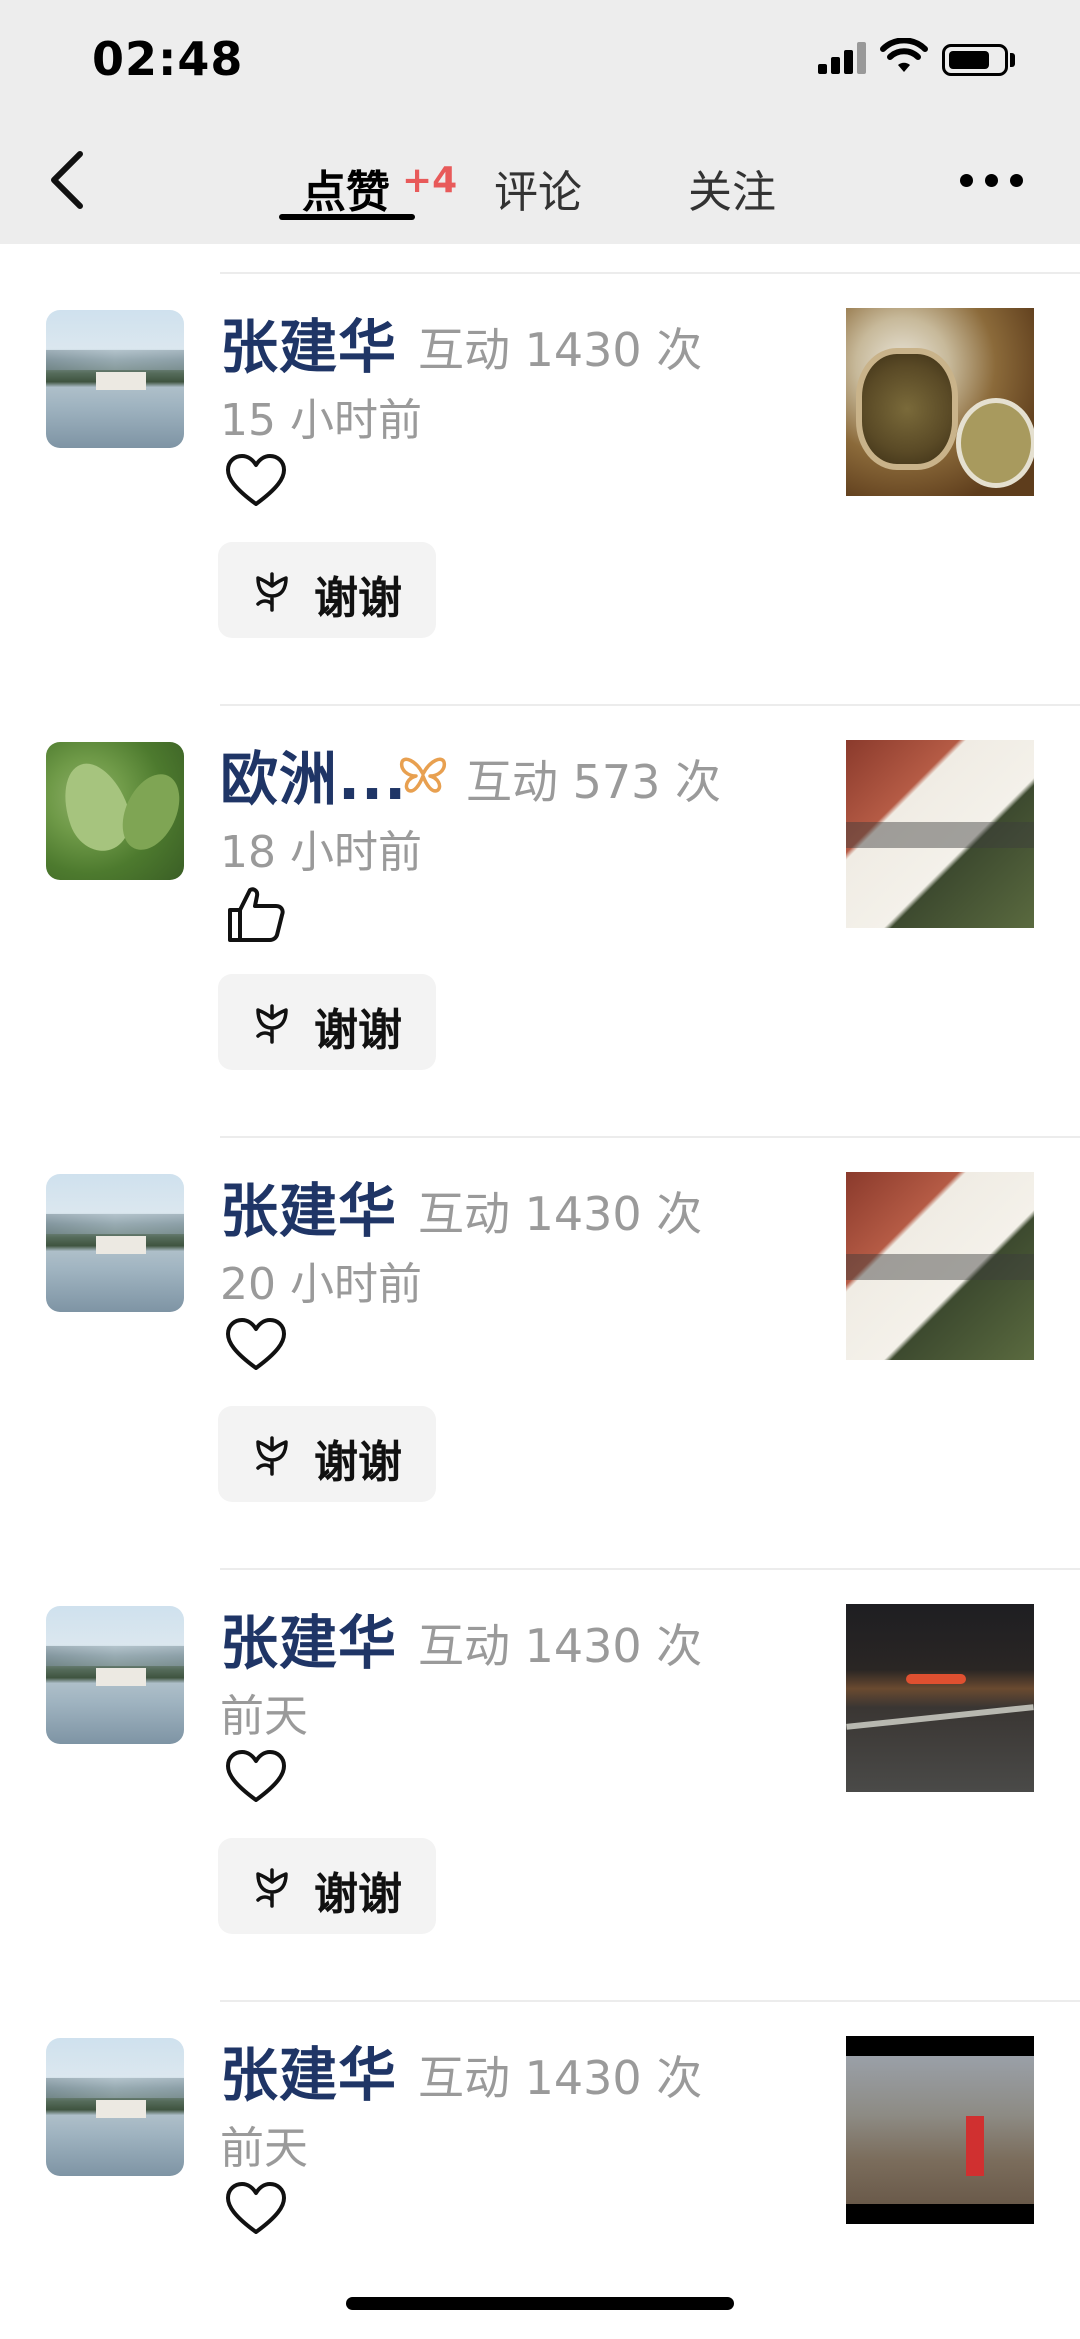 The width and height of the screenshot is (1080, 2339). Describe the element at coordinates (538, 188) in the screenshot. I see `tab-comments: 评论` at that location.